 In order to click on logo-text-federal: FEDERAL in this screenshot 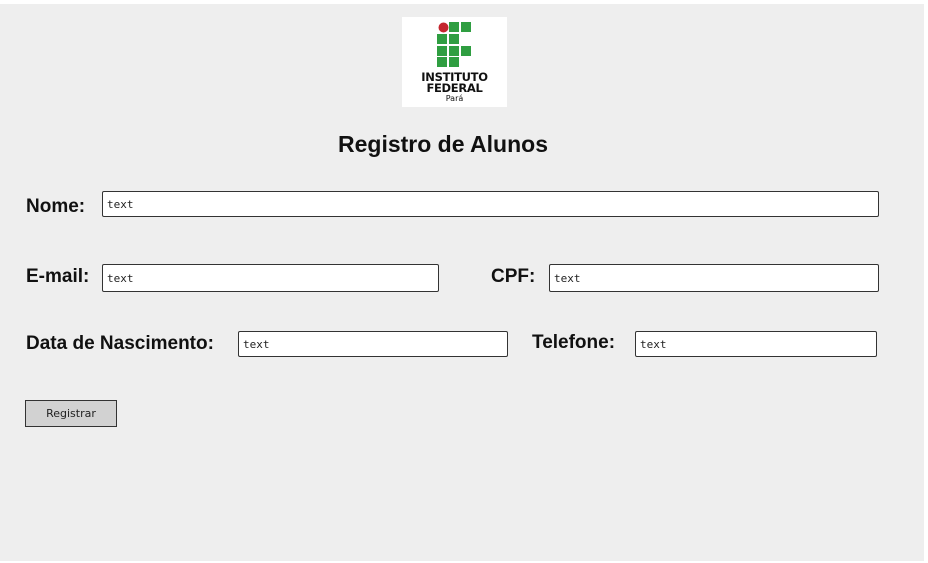, I will do `click(454, 88)`.